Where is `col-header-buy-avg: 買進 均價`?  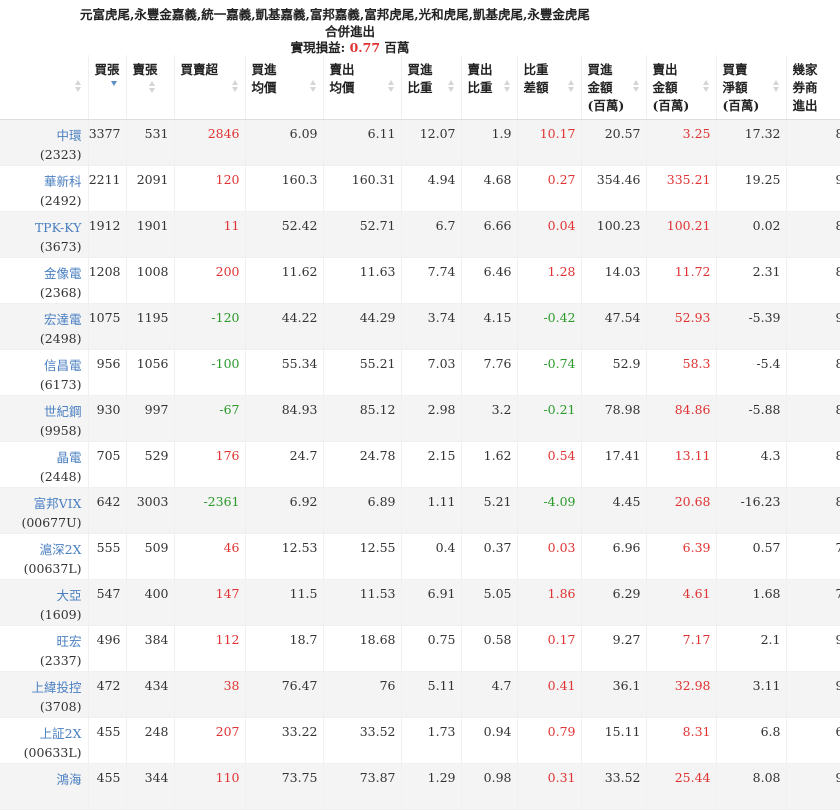
col-header-buy-avg: 買進 均價 is located at coordinates (284, 87).